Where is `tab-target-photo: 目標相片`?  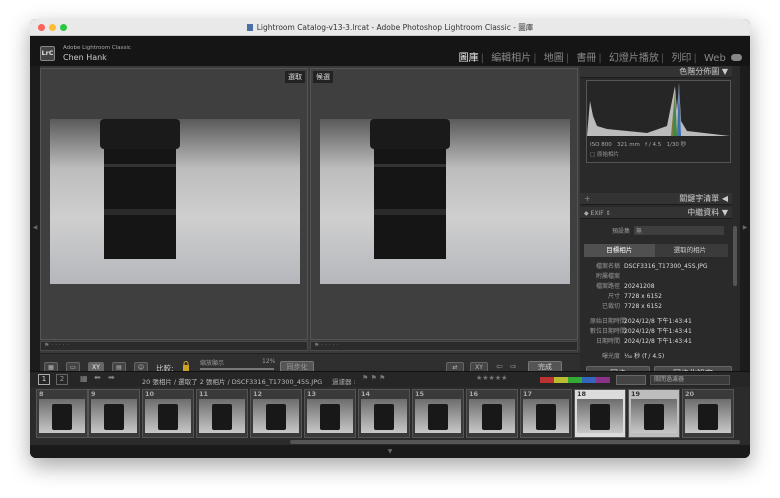
tab-target-photo: 目標相片 is located at coordinates (619, 250).